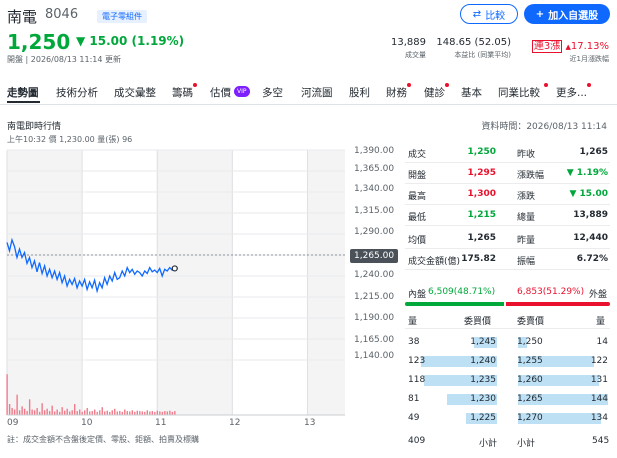 The width and height of the screenshot is (617, 458). What do you see at coordinates (489, 14) in the screenshot?
I see `compare-button: ⇄ 比較` at bounding box center [489, 14].